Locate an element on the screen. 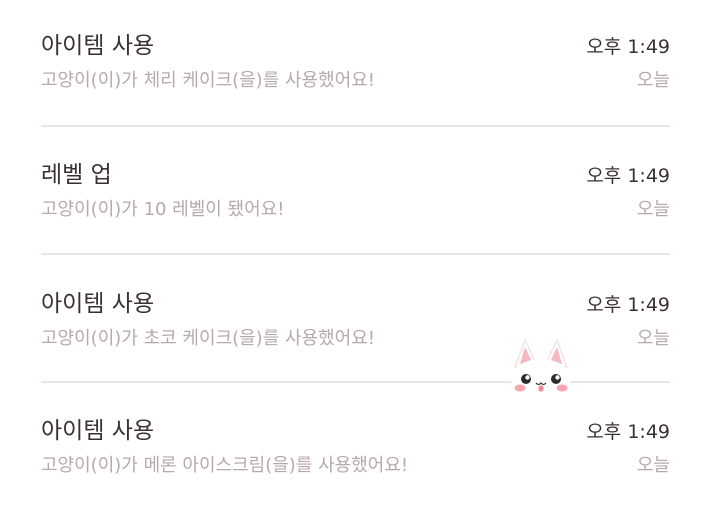 The image size is (712, 505). notification-description: 고양이(이)가 체리 케이크(을)를 사용했어요! is located at coordinates (208, 80).